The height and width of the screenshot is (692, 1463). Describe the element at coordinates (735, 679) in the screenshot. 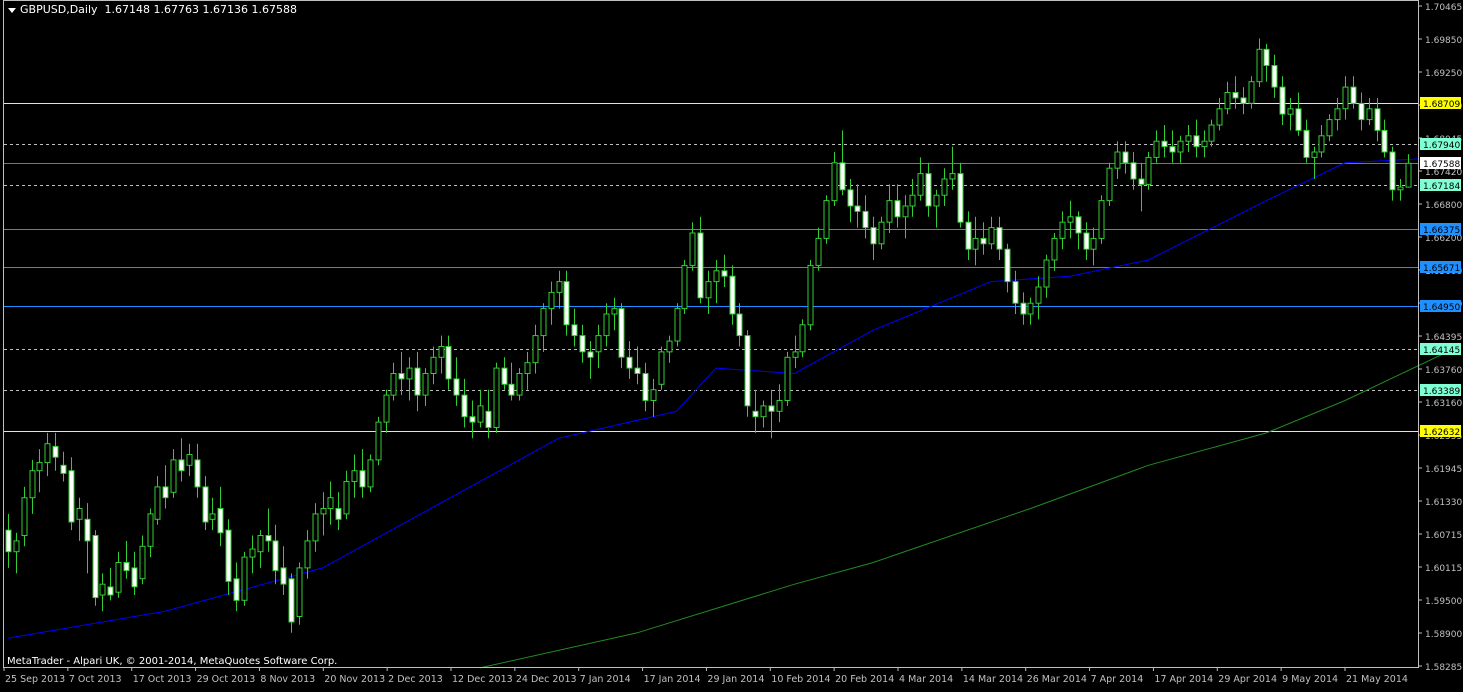

I see `x-tick-label: 29 Jan 2014` at that location.